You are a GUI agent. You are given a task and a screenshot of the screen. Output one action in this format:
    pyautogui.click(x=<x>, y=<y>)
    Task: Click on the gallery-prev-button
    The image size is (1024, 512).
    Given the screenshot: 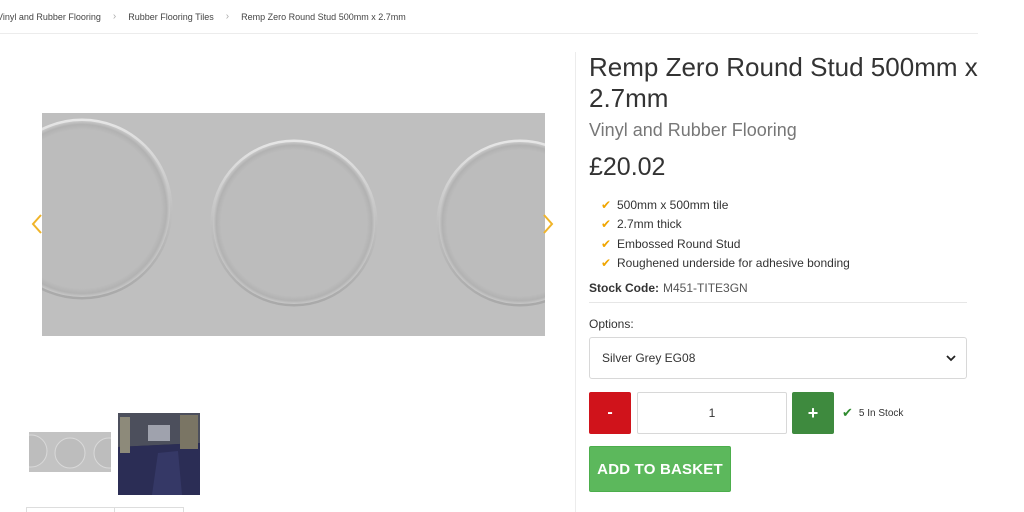 What is the action you would take?
    pyautogui.click(x=37, y=224)
    